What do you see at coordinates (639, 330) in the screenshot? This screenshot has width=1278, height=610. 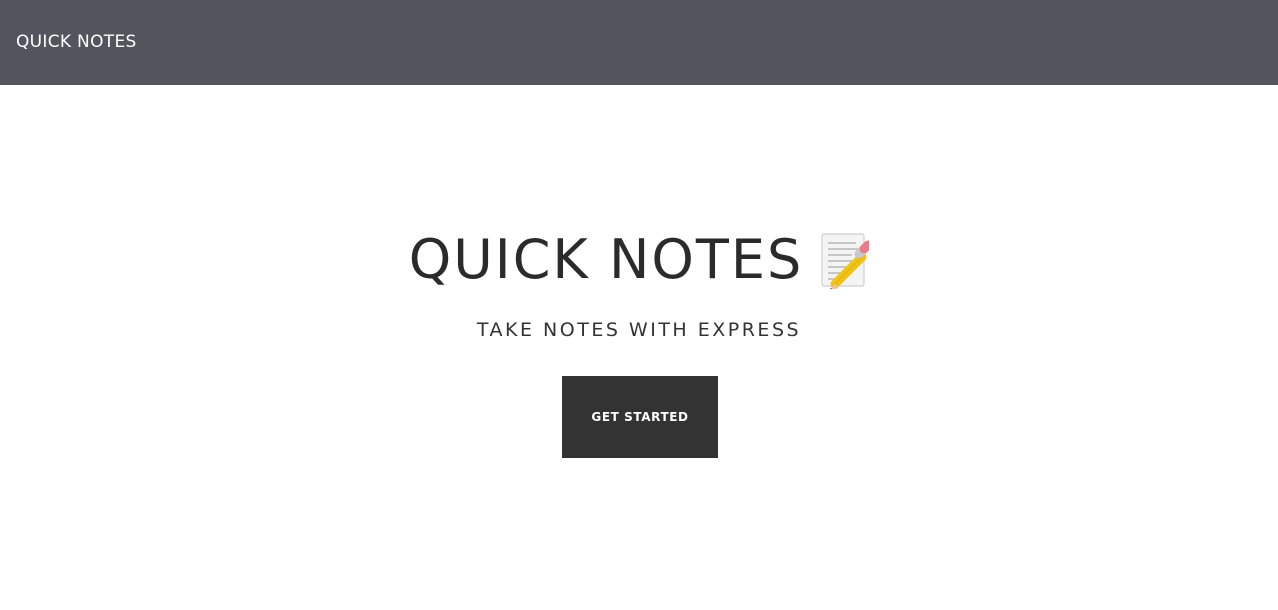 I see `hero-subtitle: TAKE NOTES WITH EXPRESS` at bounding box center [639, 330].